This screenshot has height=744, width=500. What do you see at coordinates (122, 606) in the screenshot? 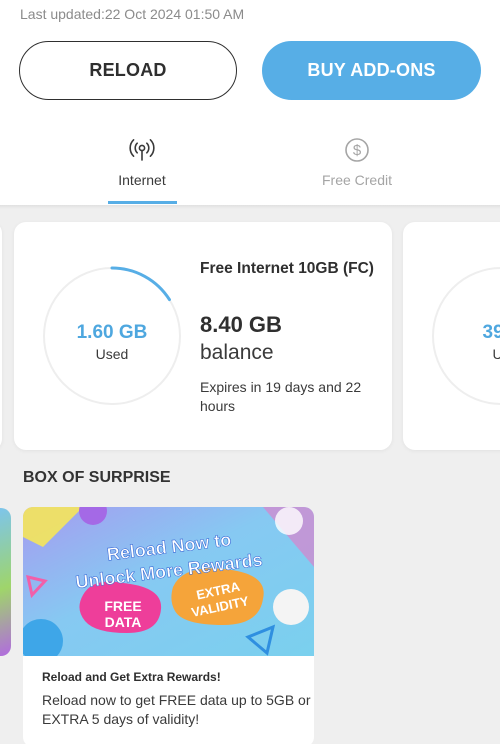
I see `badge-free-line1: FREE` at bounding box center [122, 606].